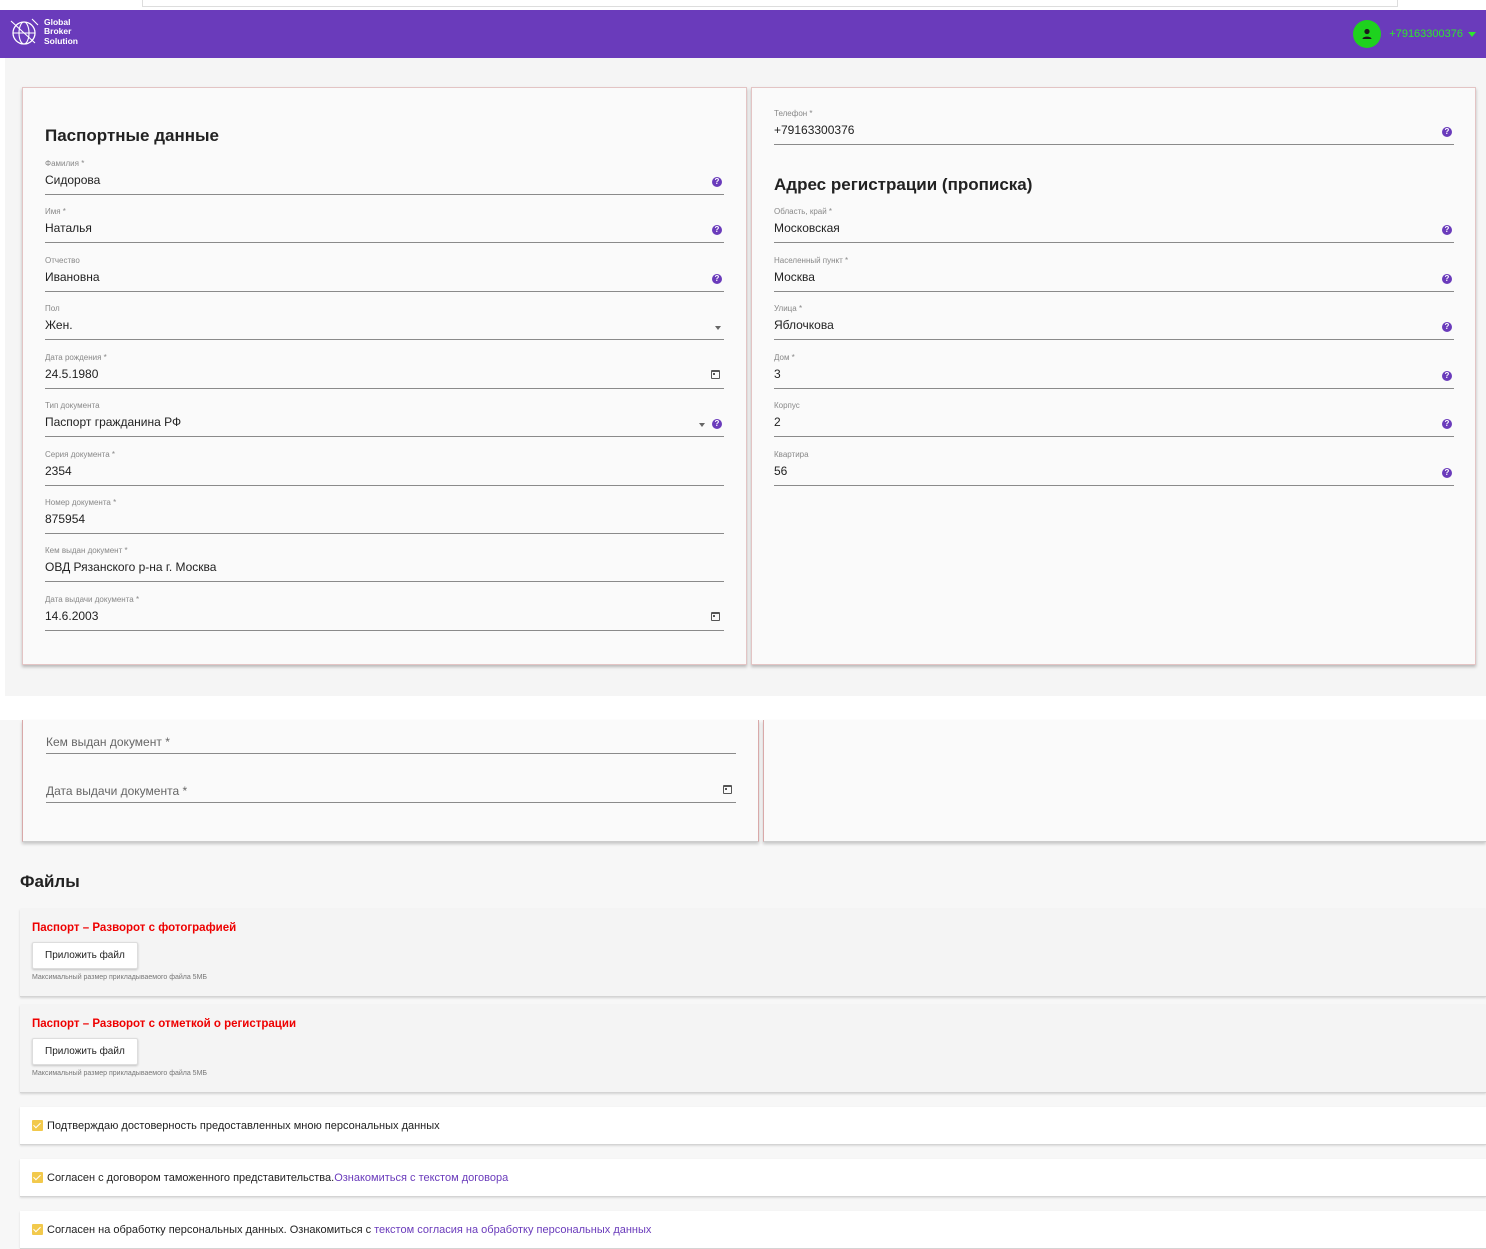  What do you see at coordinates (384, 225) in the screenshot?
I see `first-name-field: Имя * Наталья ?` at bounding box center [384, 225].